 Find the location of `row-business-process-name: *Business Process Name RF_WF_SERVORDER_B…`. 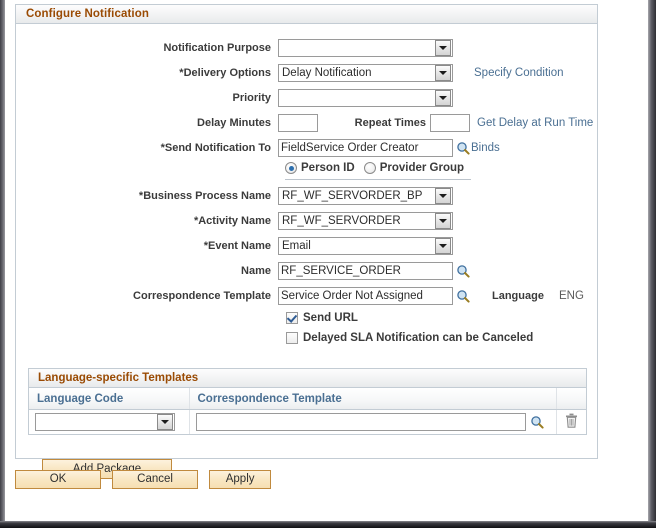

row-business-process-name: *Business Process Name RF_WF_SERVORDER_B… is located at coordinates (306, 197).